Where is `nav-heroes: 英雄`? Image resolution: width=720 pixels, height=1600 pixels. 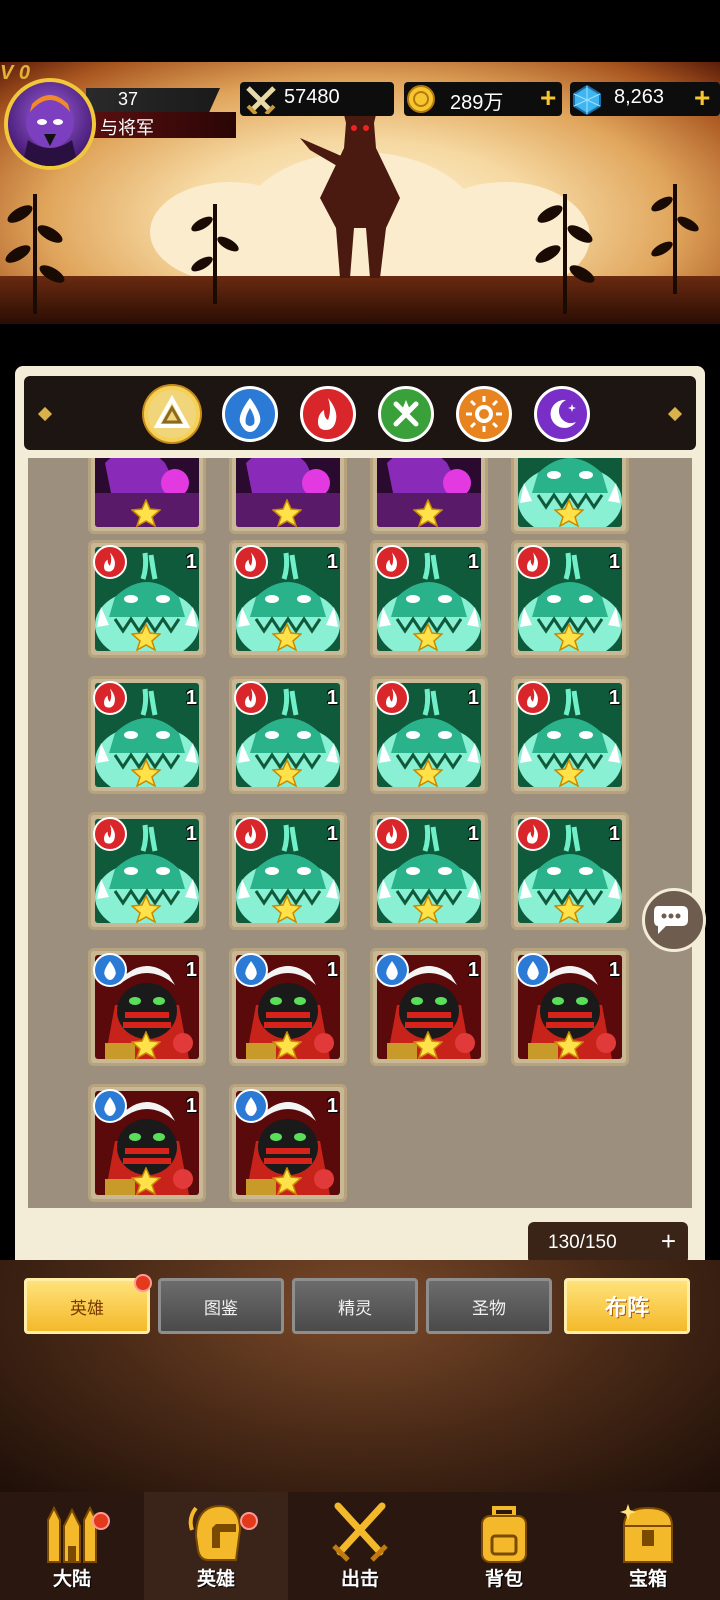
nav-heroes: 英雄 is located at coordinates (216, 1546).